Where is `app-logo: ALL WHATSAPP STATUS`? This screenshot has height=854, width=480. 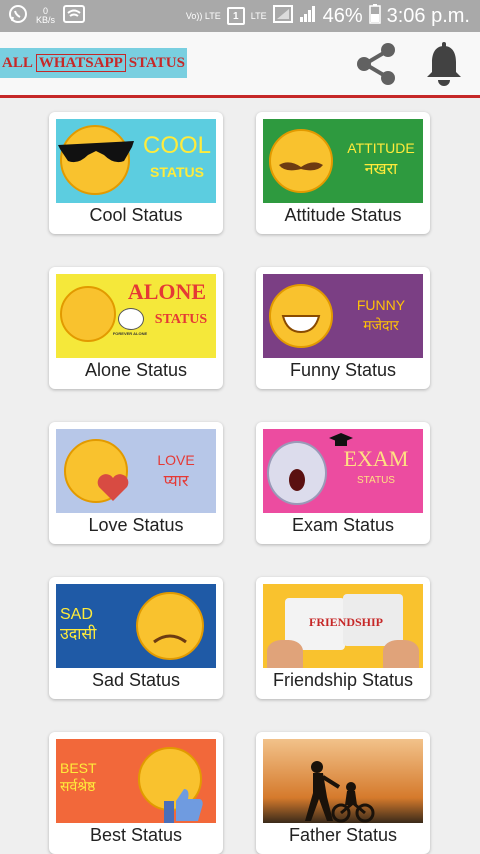
app-logo: ALL WHATSAPP STATUS is located at coordinates (93, 63).